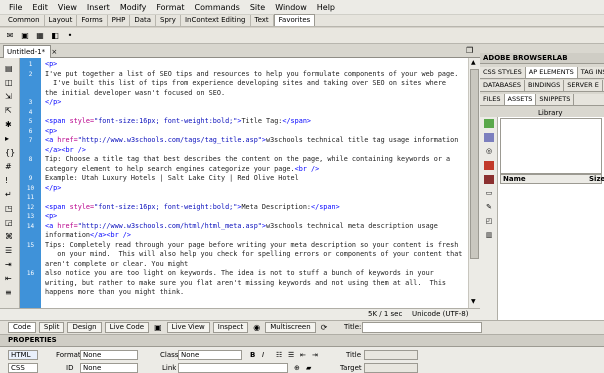 Image resolution: width=604 pixels, height=373 pixels. Describe the element at coordinates (252, 355) in the screenshot. I see `bold-button: B` at that location.